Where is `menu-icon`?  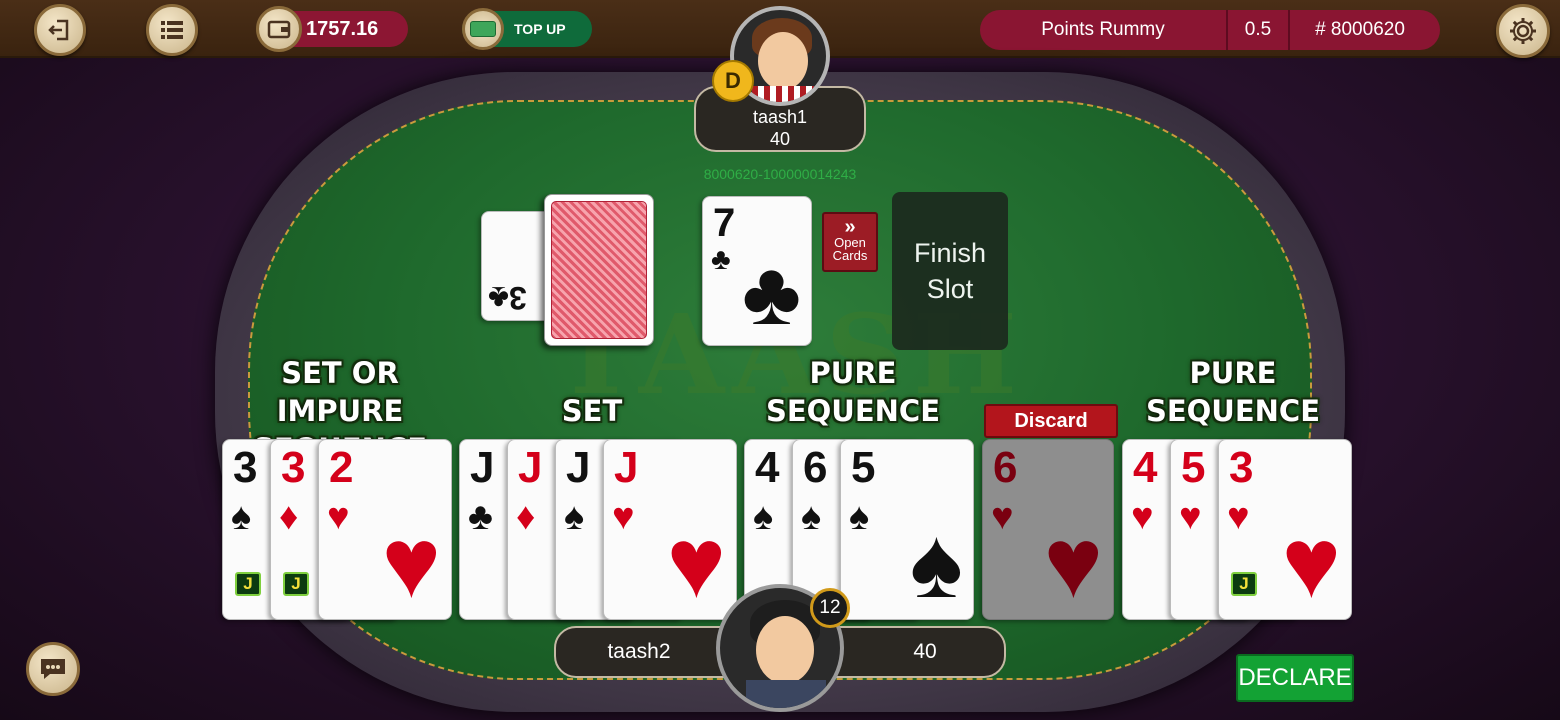 menu-icon is located at coordinates (172, 30).